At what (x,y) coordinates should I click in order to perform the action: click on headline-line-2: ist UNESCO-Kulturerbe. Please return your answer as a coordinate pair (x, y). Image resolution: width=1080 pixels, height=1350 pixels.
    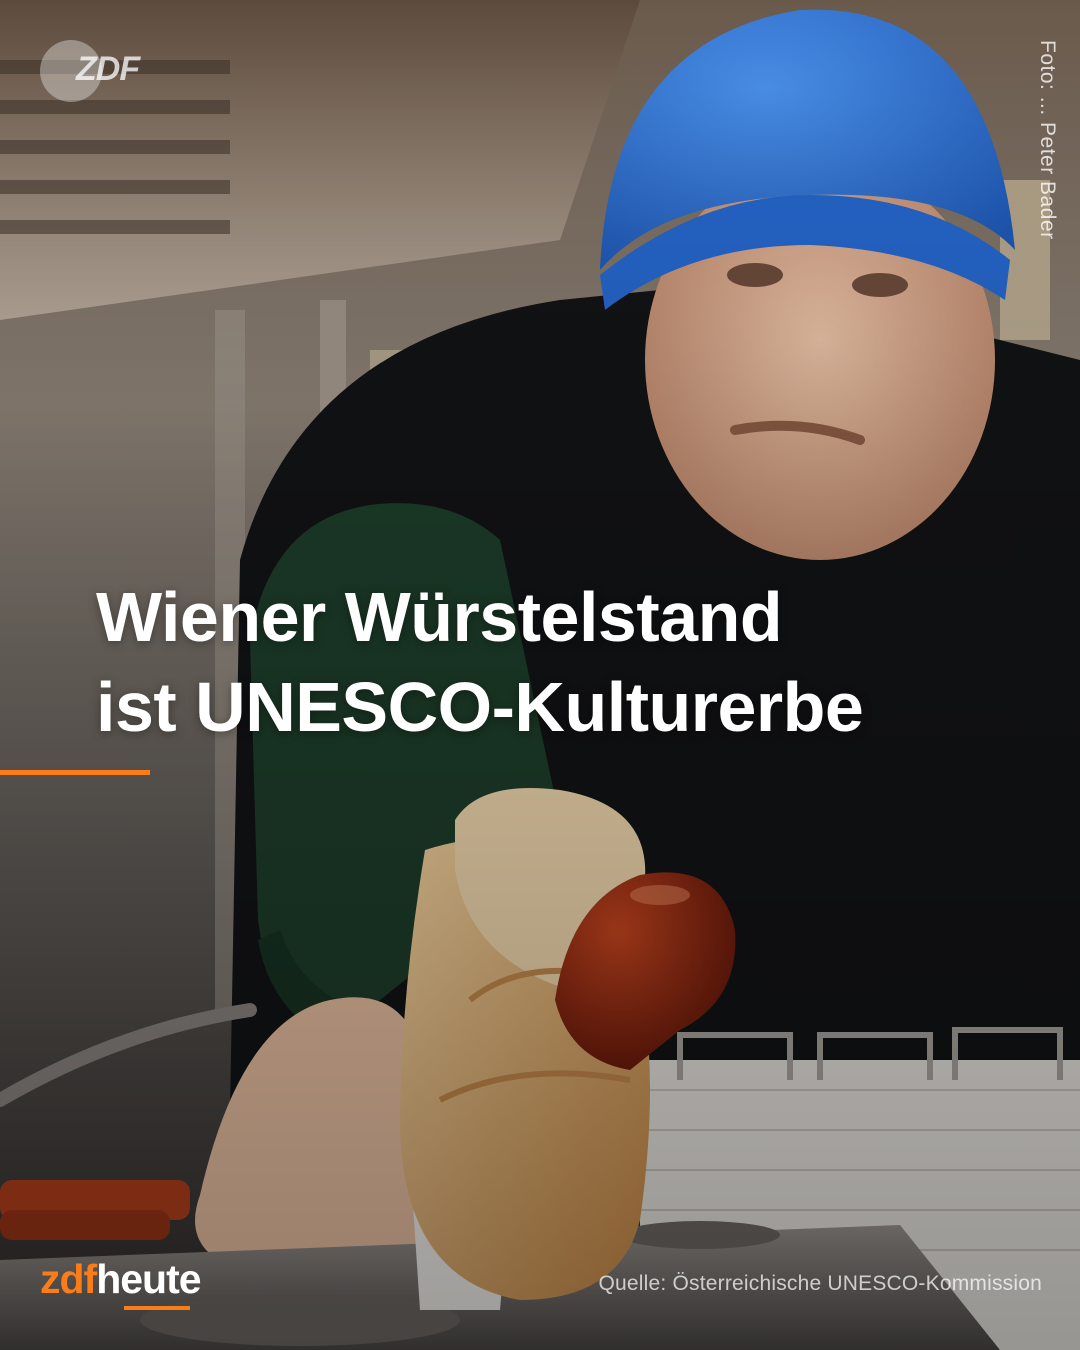
    Looking at the image, I should click on (480, 707).